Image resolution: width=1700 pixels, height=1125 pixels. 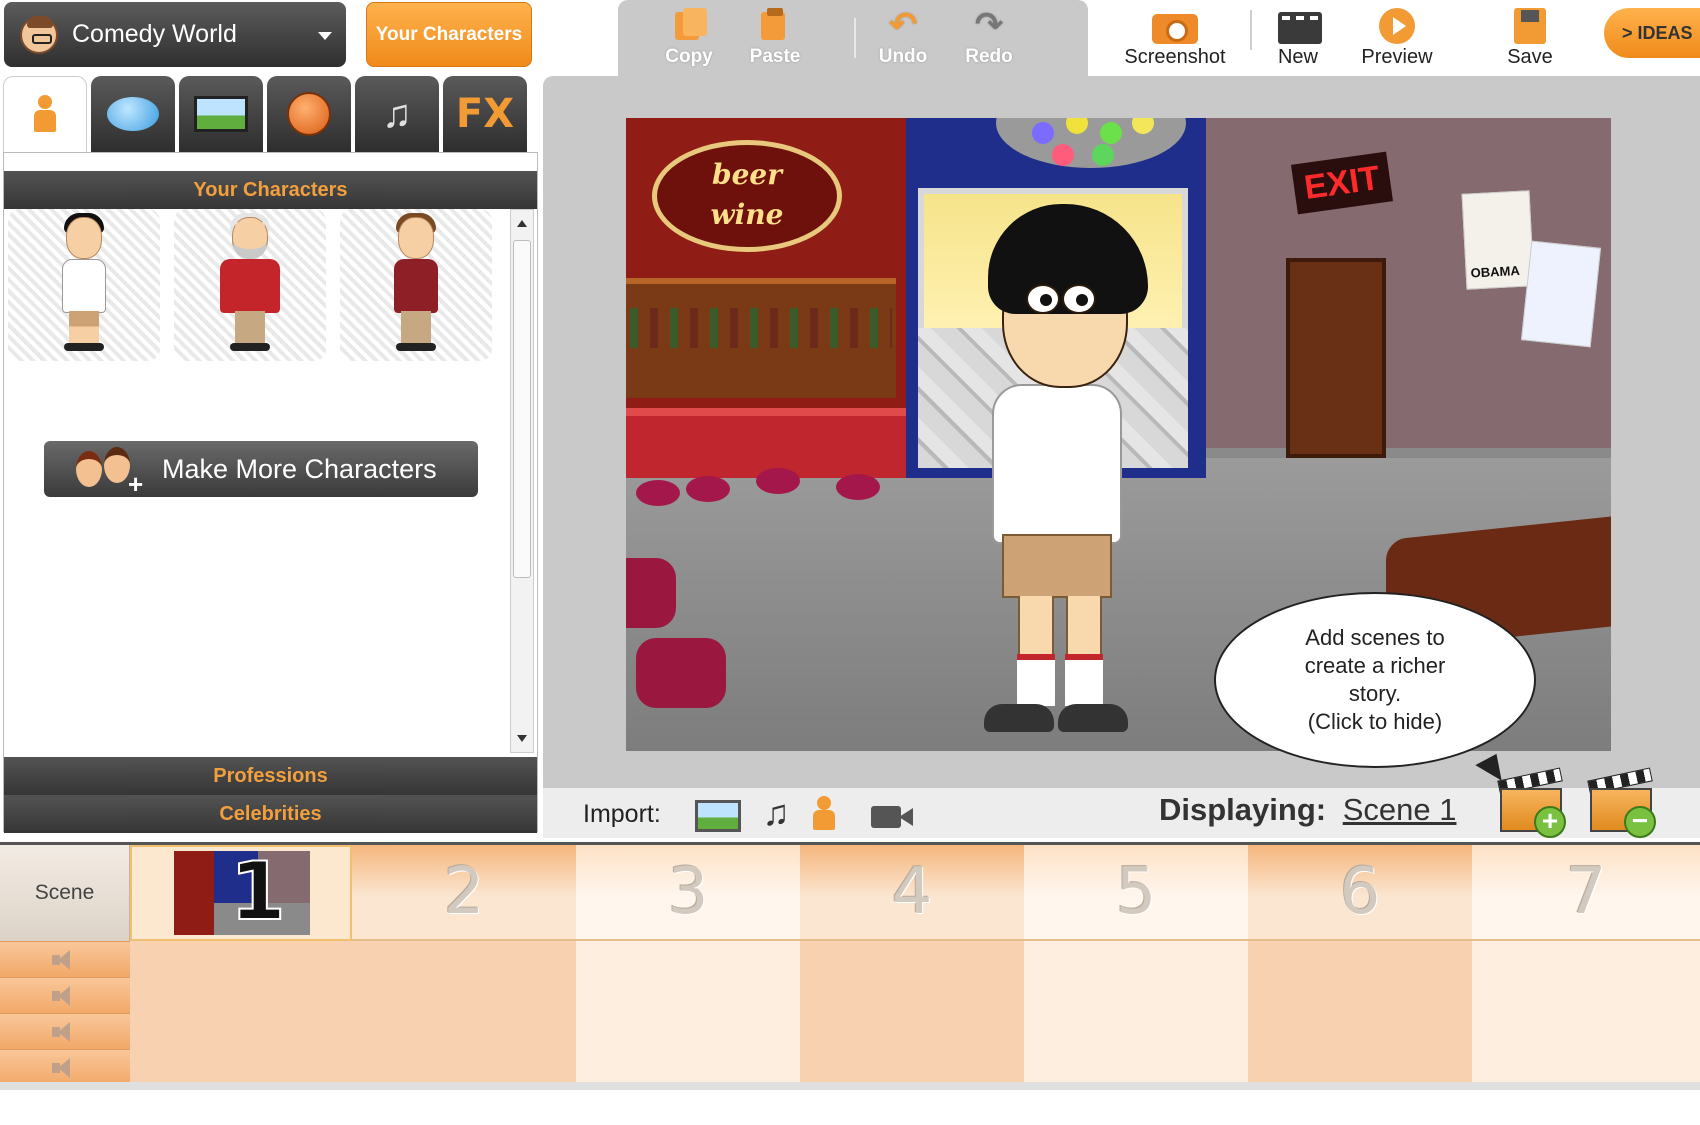 I want to click on redo-button: ↷ Redo, so click(x=989, y=38).